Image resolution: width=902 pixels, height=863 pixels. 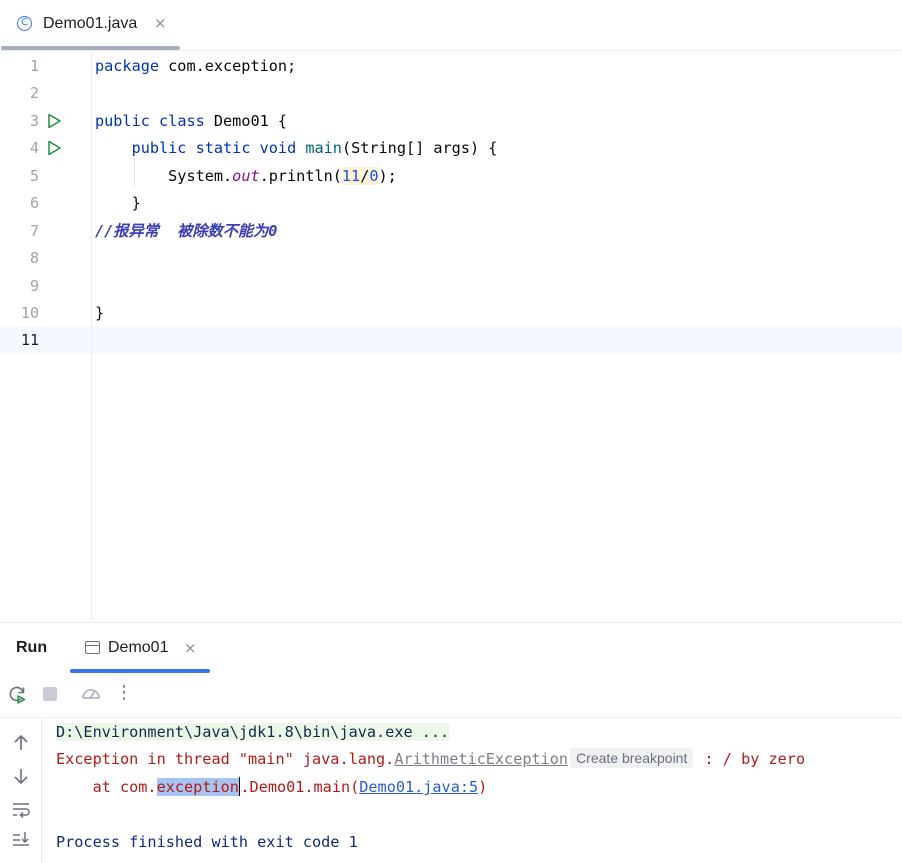 I want to click on class-declaration: Demo01 {, so click(x=246, y=121).